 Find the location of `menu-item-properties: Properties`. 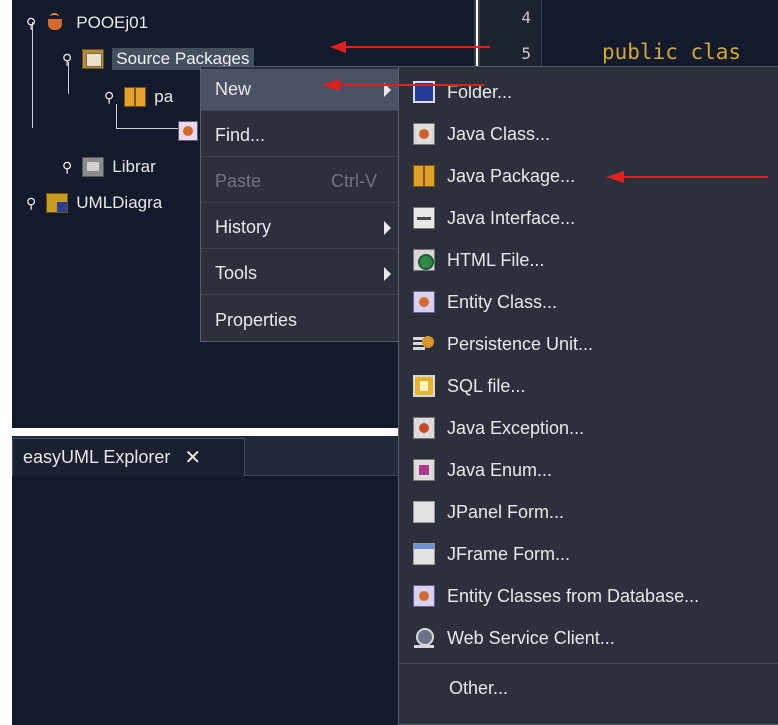

menu-item-properties: Properties is located at coordinates (300, 320).